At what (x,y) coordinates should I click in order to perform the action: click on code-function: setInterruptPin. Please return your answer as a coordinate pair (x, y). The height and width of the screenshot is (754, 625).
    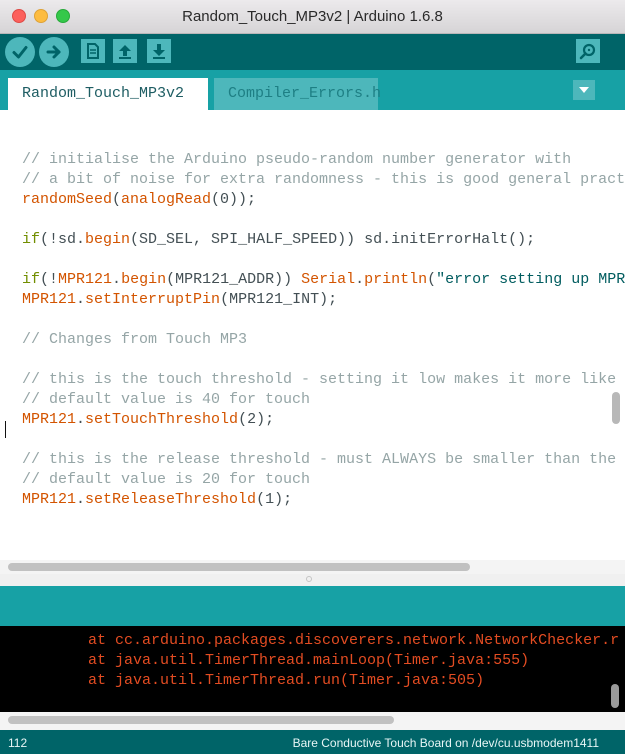
    Looking at the image, I should click on (153, 299).